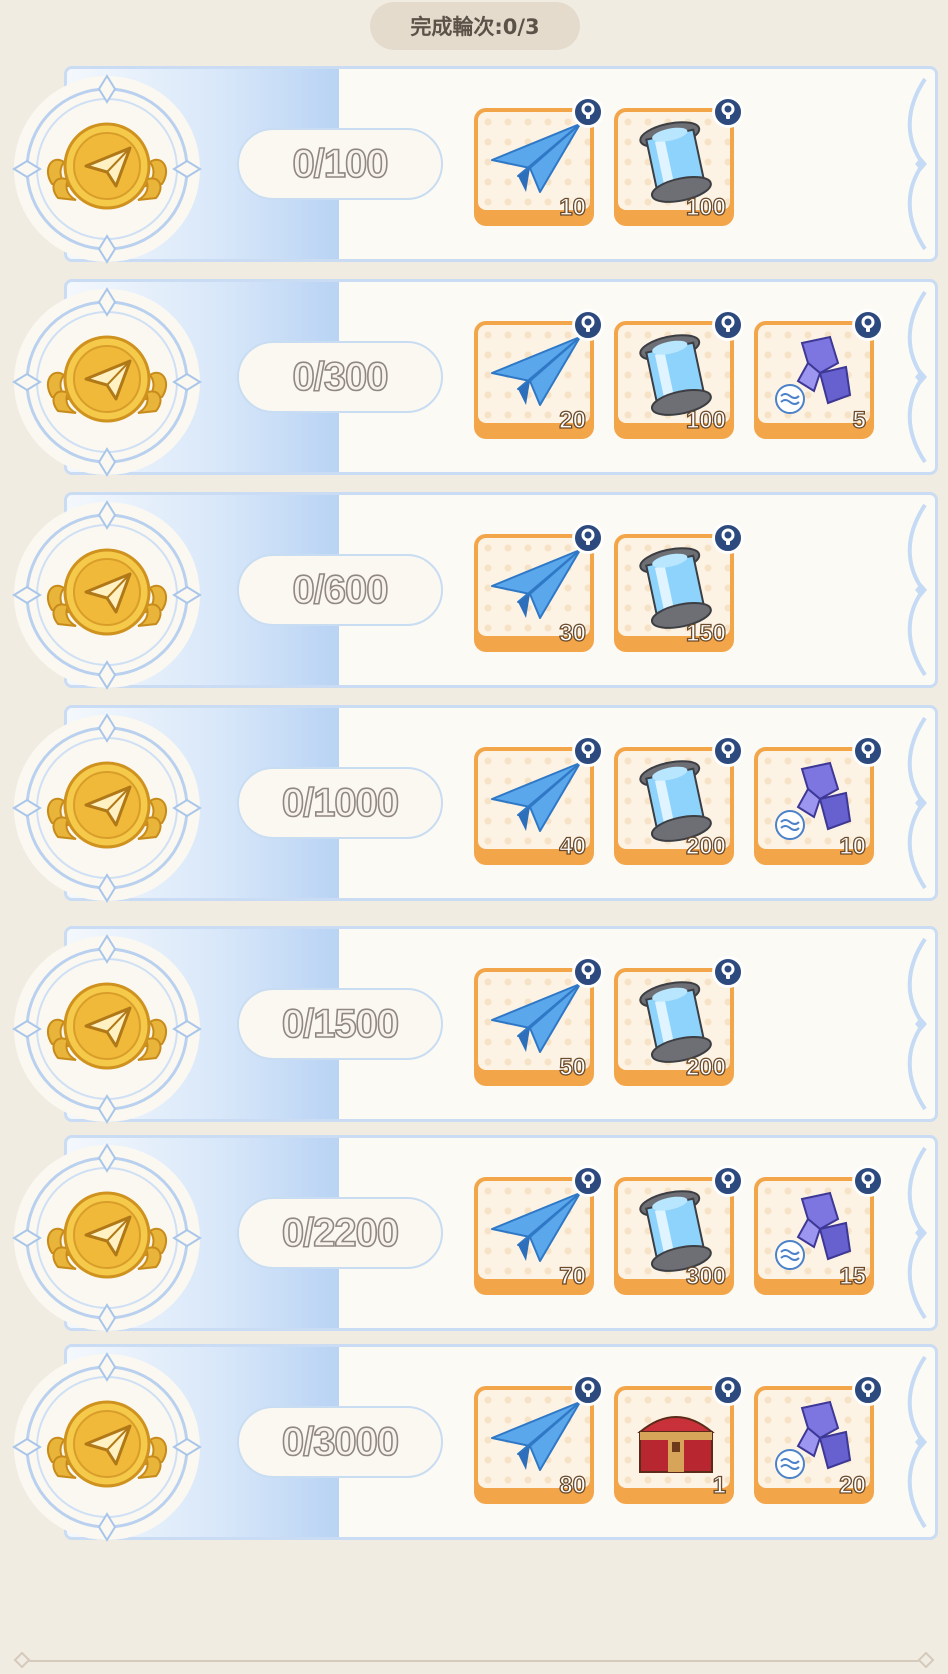 This screenshot has height=1674, width=948. Describe the element at coordinates (539, 1230) in the screenshot. I see `reward-item: 70` at that location.